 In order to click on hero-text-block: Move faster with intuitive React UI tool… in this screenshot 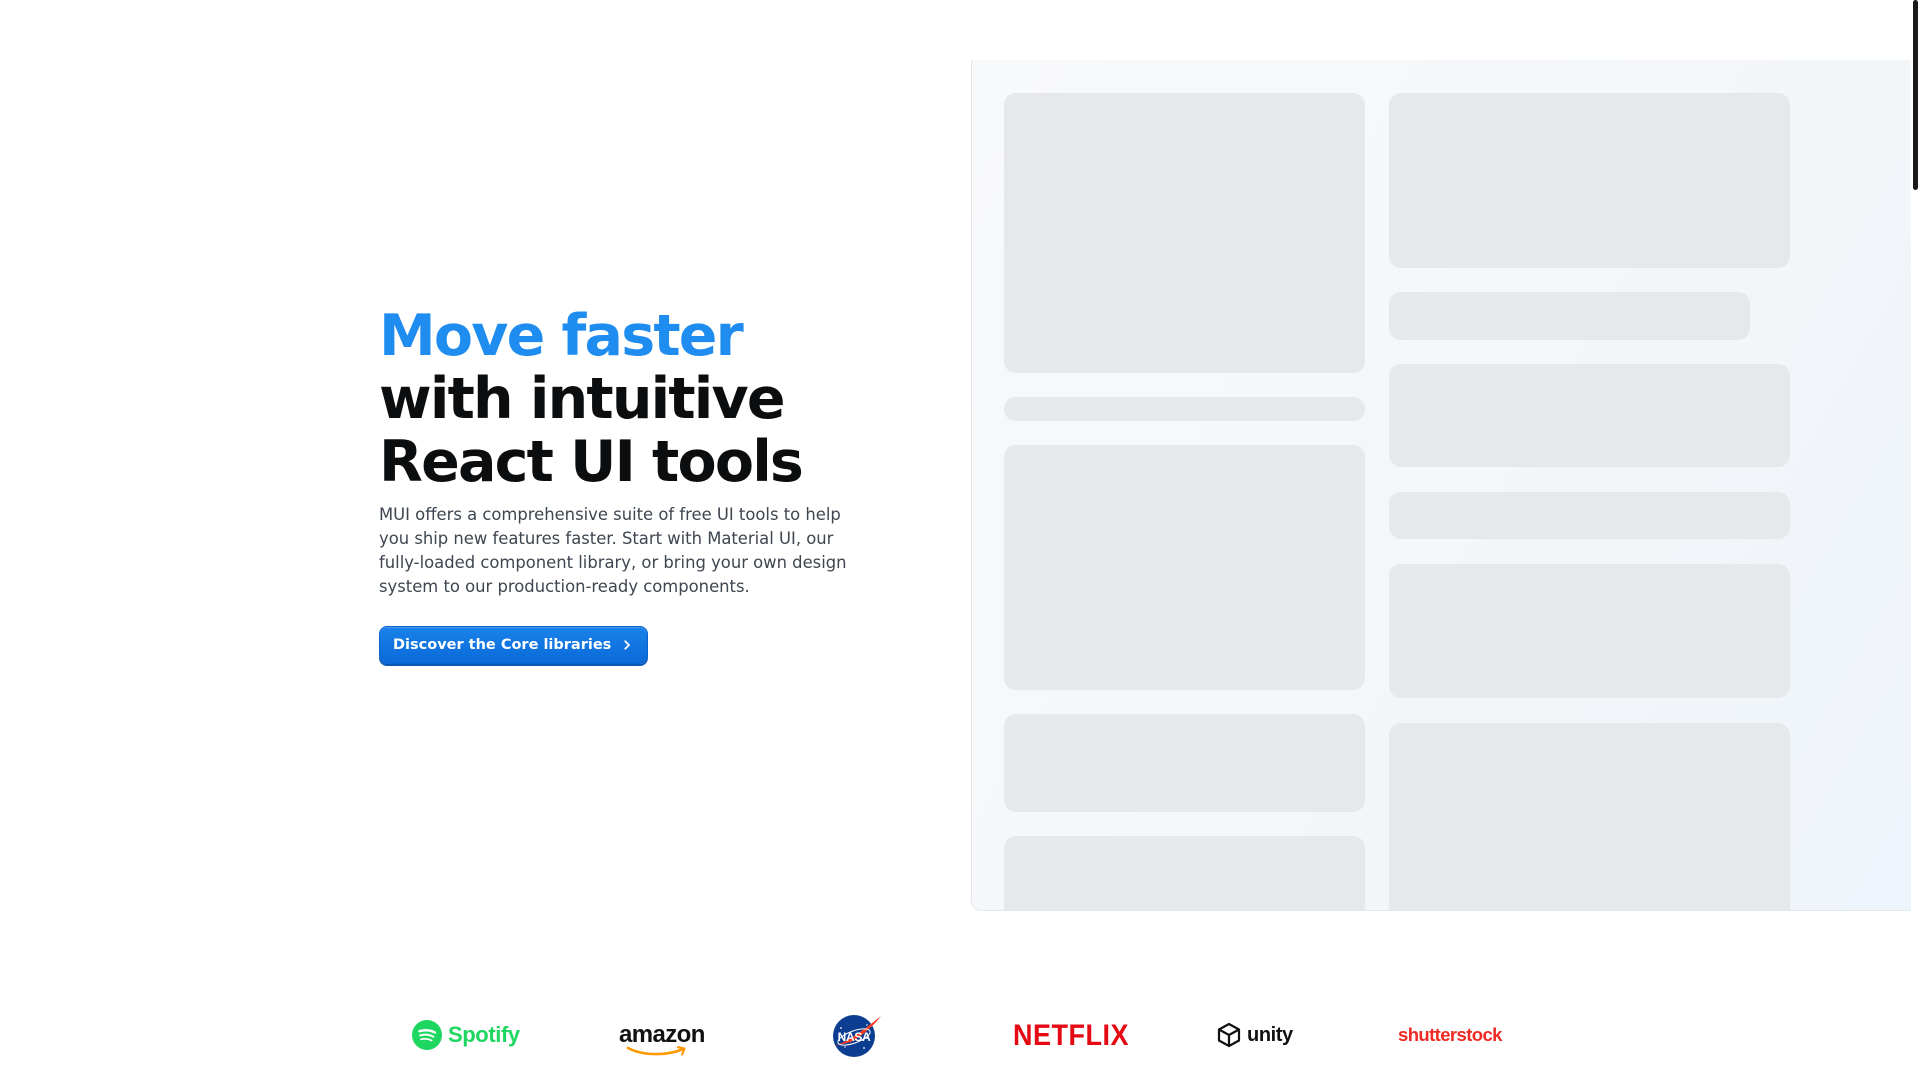, I will do `click(629, 452)`.